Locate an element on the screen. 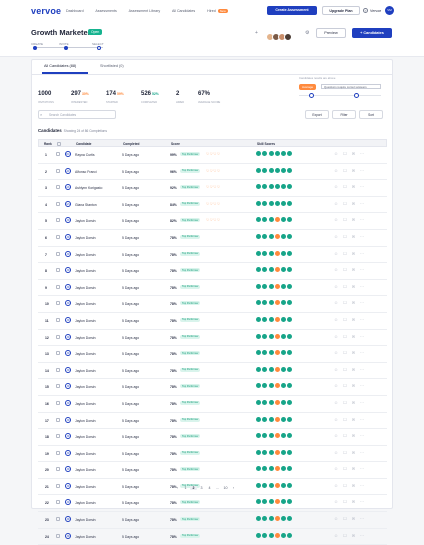 The image size is (424, 545). filter-button: Filter is located at coordinates (344, 114).